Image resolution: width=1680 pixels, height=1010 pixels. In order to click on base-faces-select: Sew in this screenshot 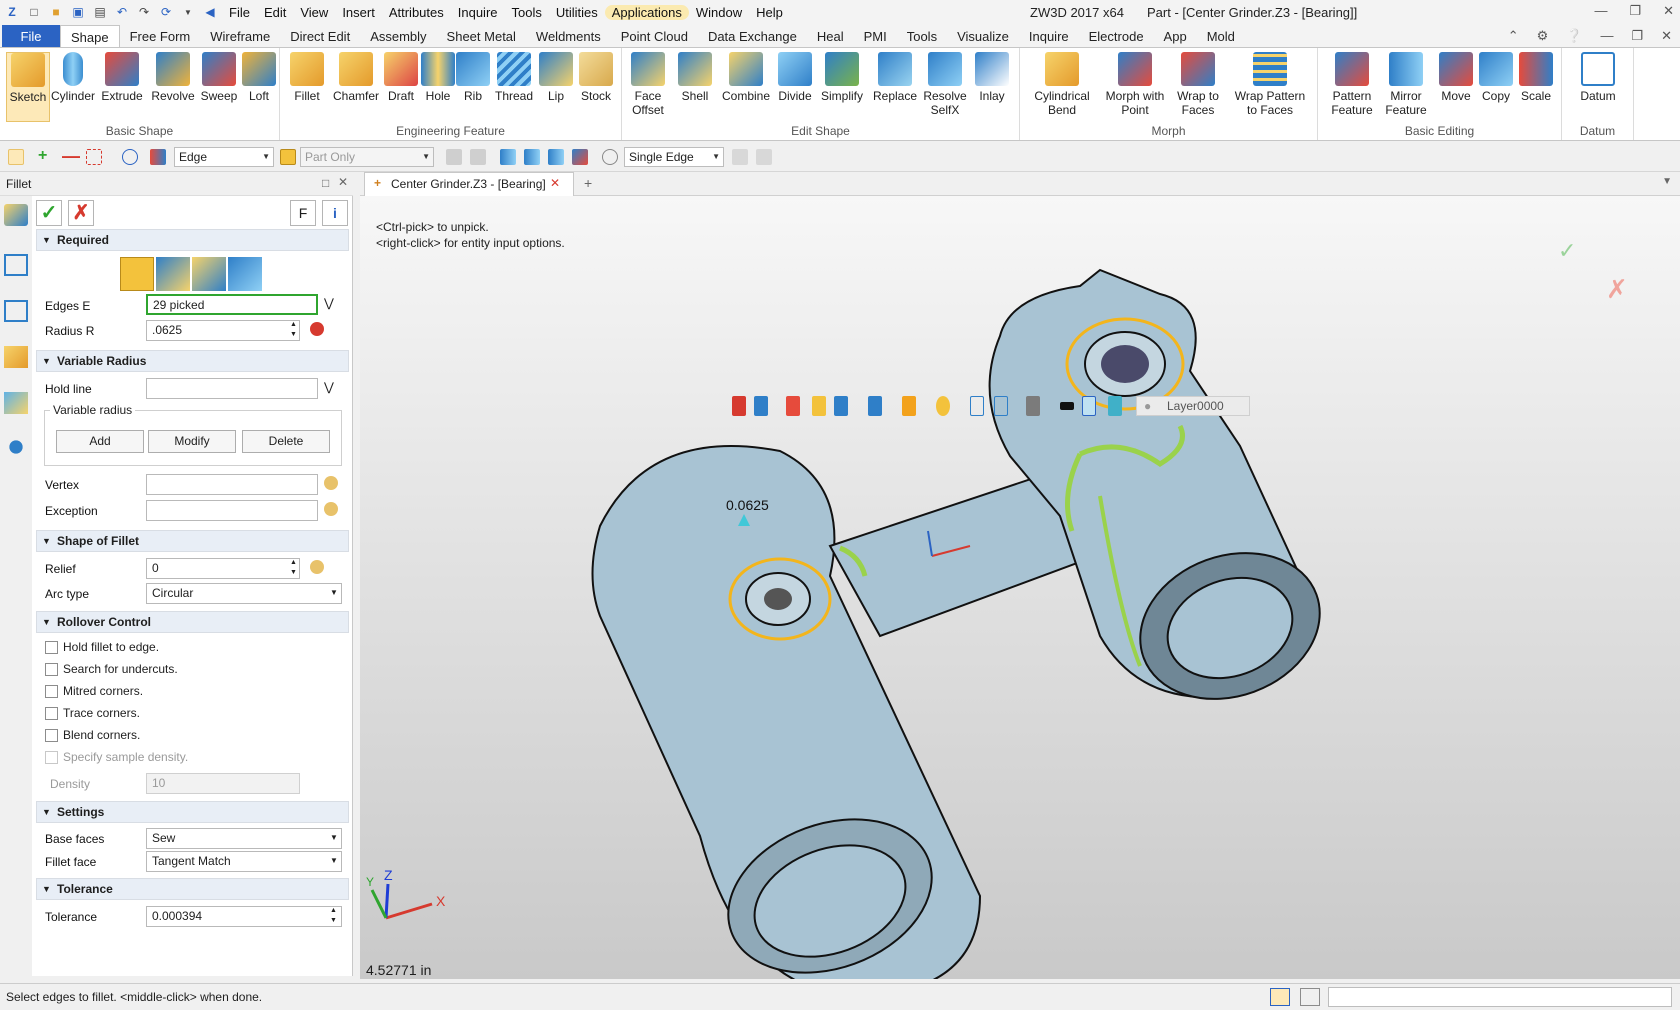, I will do `click(244, 838)`.